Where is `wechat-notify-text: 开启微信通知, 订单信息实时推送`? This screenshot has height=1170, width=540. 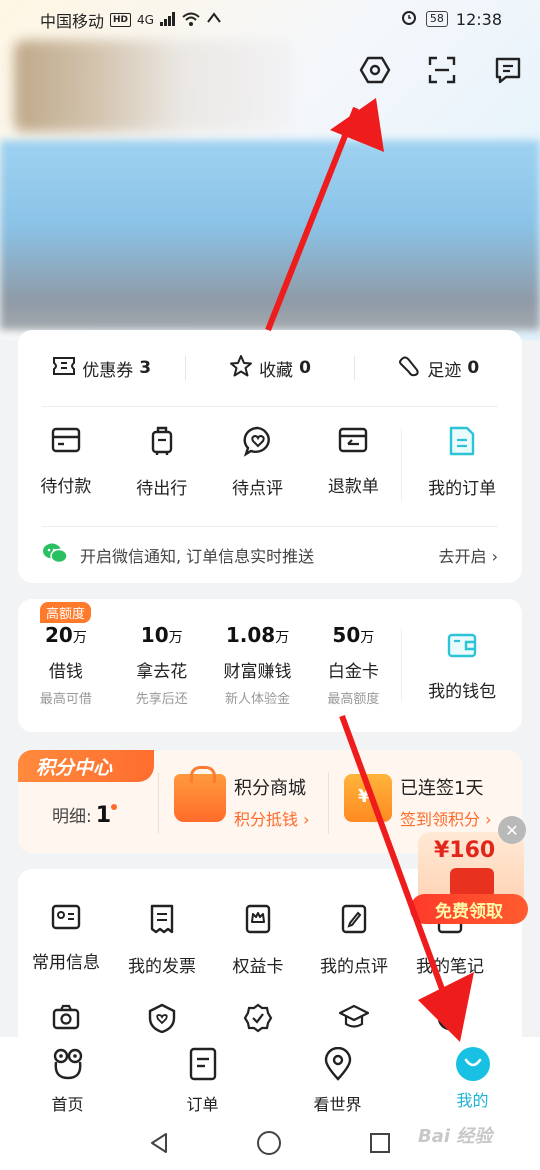
wechat-notify-text: 开启微信通知, 订单信息实时推送 is located at coordinates (197, 556).